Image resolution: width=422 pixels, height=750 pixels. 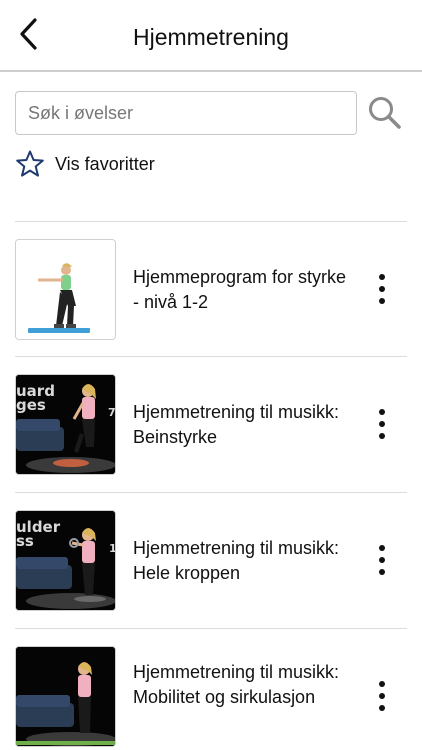 I want to click on page-title: Hjemmetrening, so click(x=211, y=37).